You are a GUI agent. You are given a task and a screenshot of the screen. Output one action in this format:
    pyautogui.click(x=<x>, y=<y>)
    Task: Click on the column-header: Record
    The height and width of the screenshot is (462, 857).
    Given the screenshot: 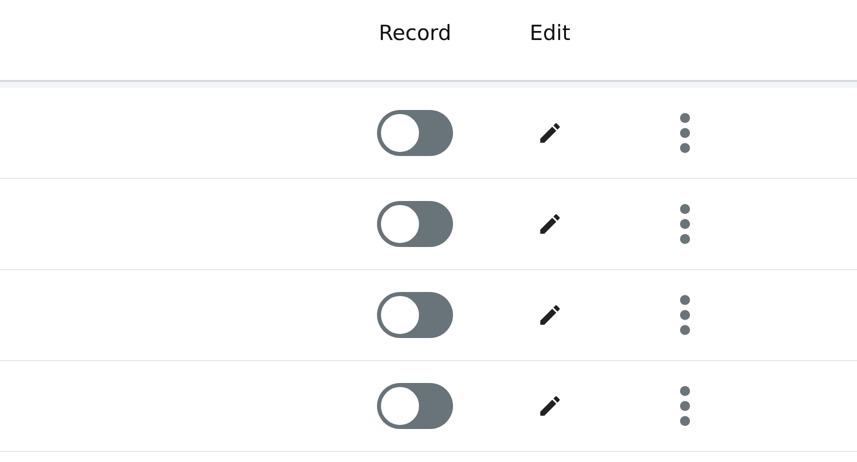 What is the action you would take?
    pyautogui.click(x=415, y=33)
    